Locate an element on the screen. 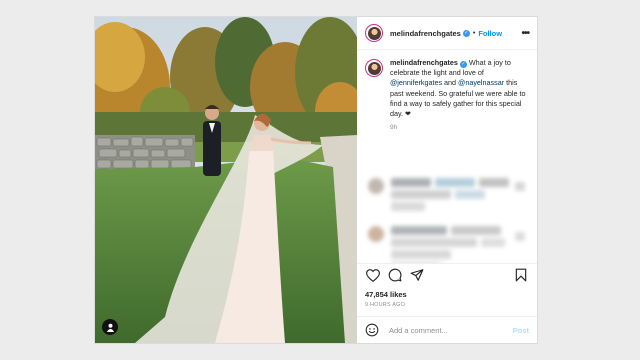 The width and height of the screenshot is (640, 360). paper-plane-icon is located at coordinates (417, 275).